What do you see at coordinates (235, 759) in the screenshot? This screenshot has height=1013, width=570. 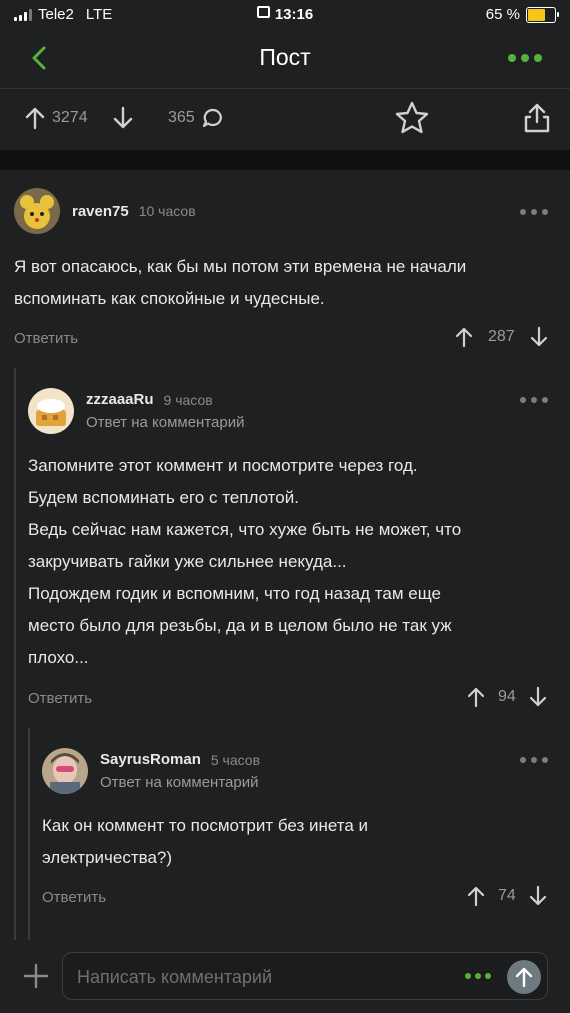 I see `comment-time: 5 часов` at bounding box center [235, 759].